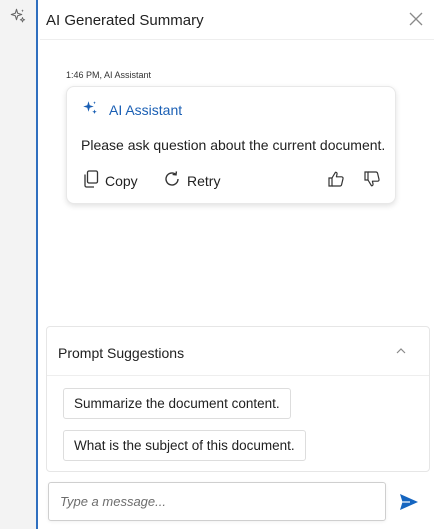 Image resolution: width=434 pixels, height=529 pixels. I want to click on panel-header: AI Generated Summary, so click(237, 20).